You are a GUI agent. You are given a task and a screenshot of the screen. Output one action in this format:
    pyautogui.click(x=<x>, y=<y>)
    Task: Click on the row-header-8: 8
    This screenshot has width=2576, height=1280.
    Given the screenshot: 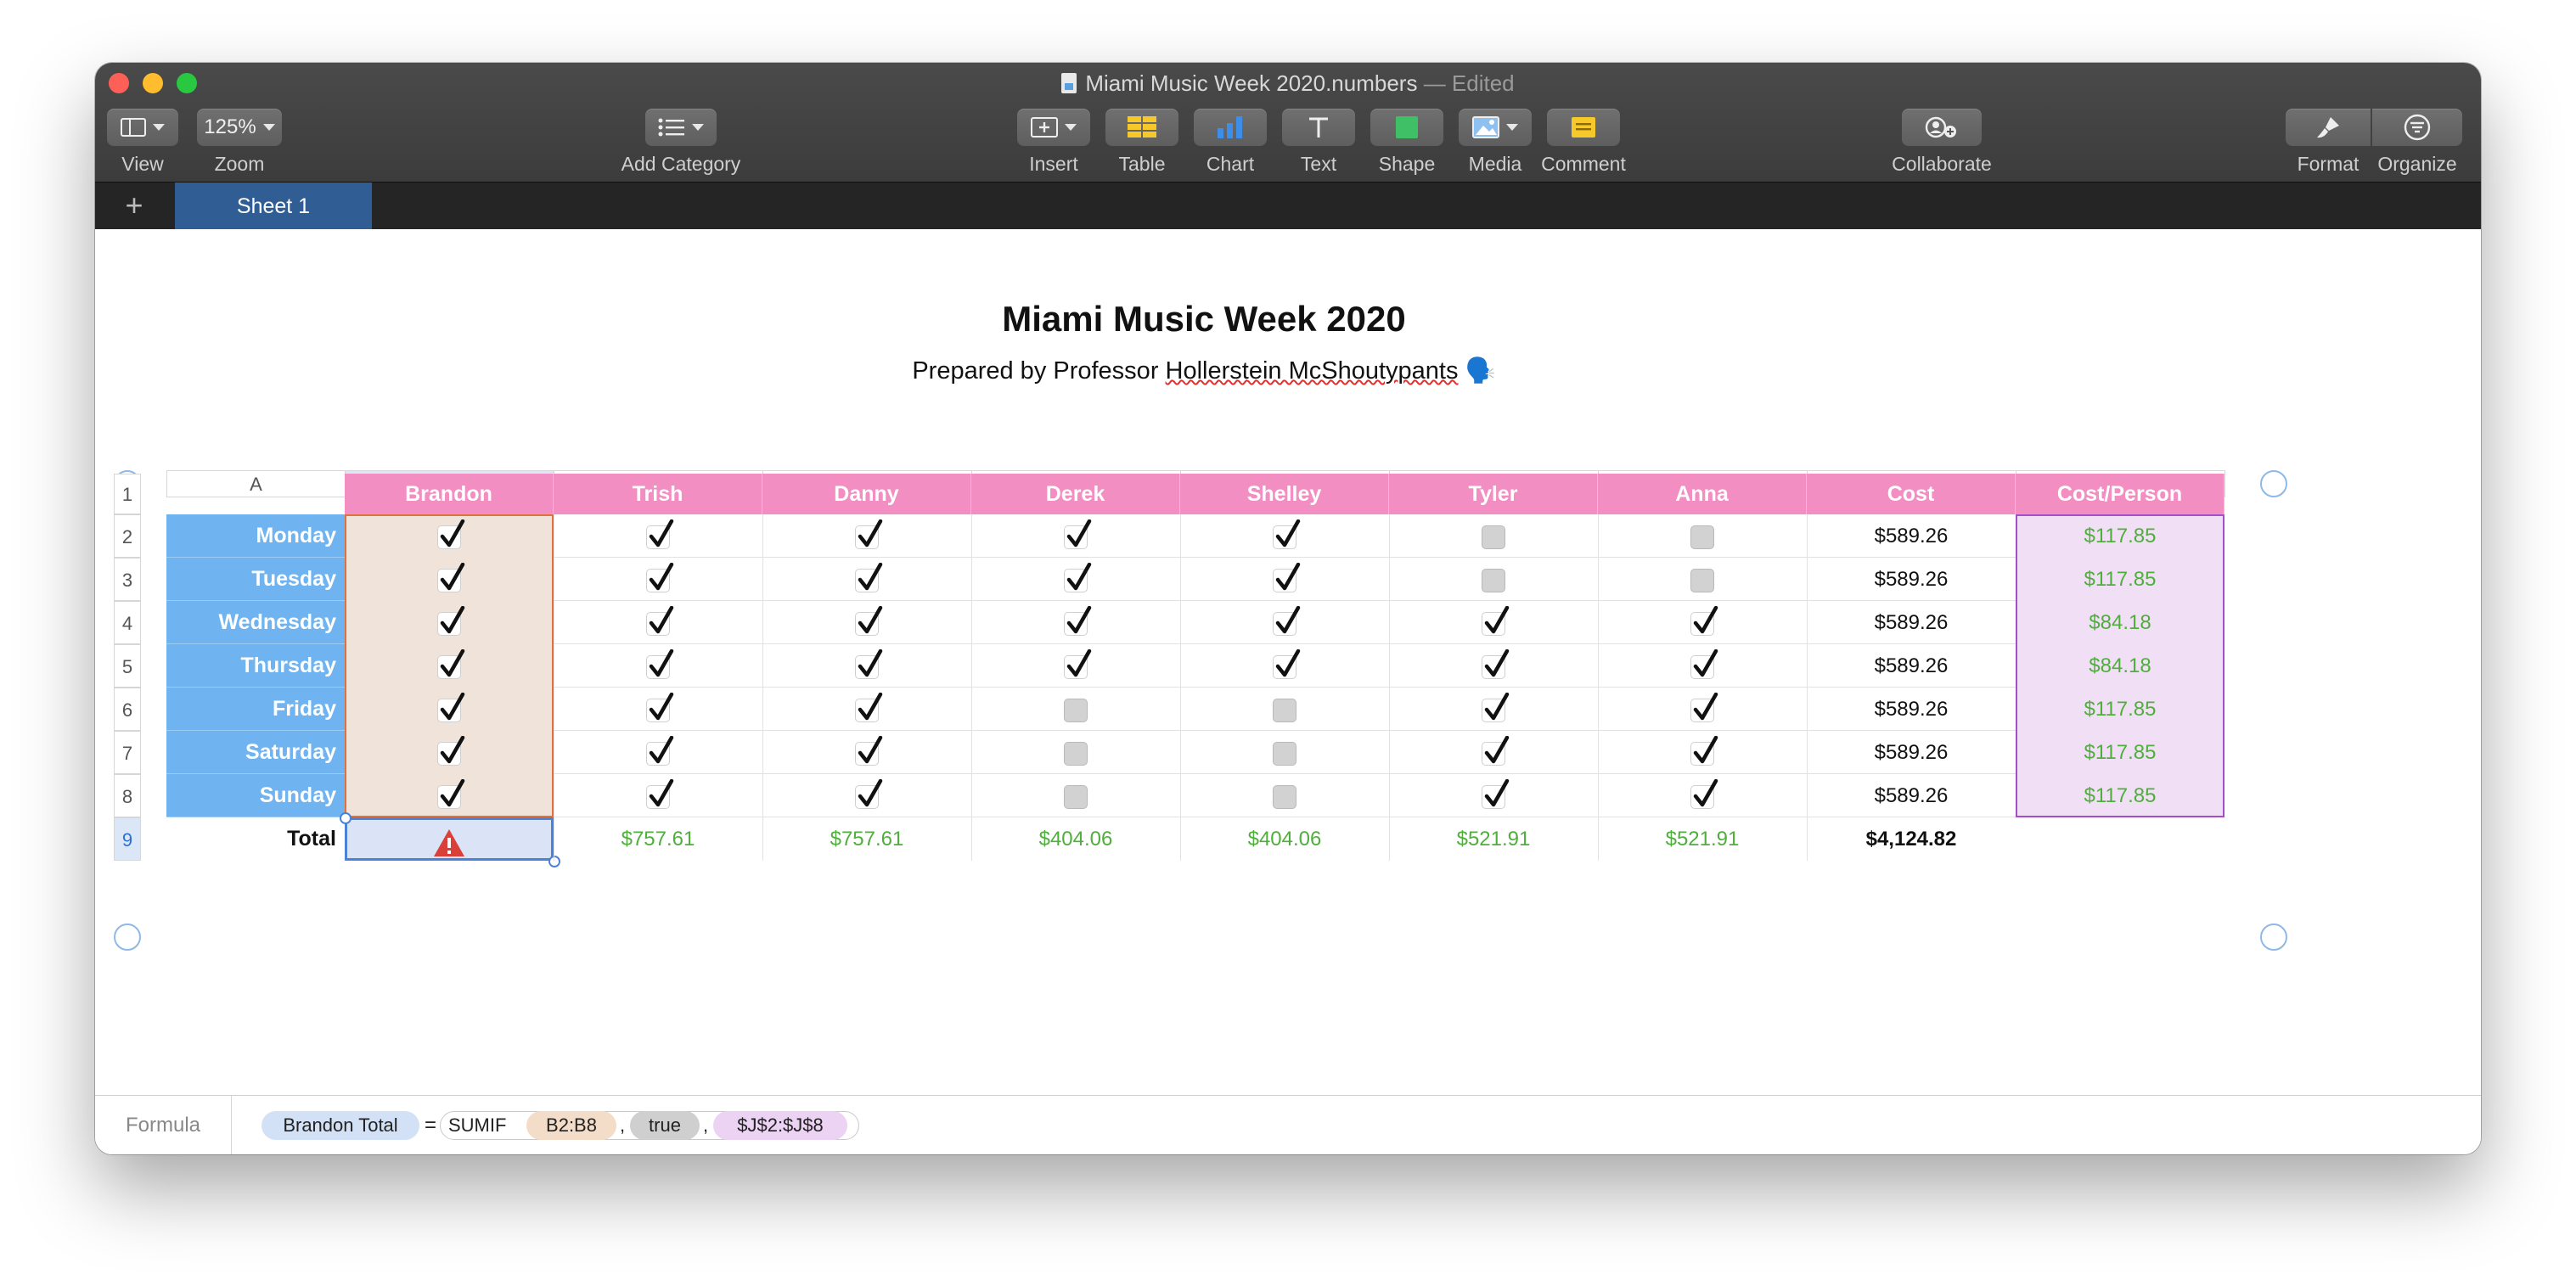 What is the action you would take?
    pyautogui.click(x=127, y=796)
    